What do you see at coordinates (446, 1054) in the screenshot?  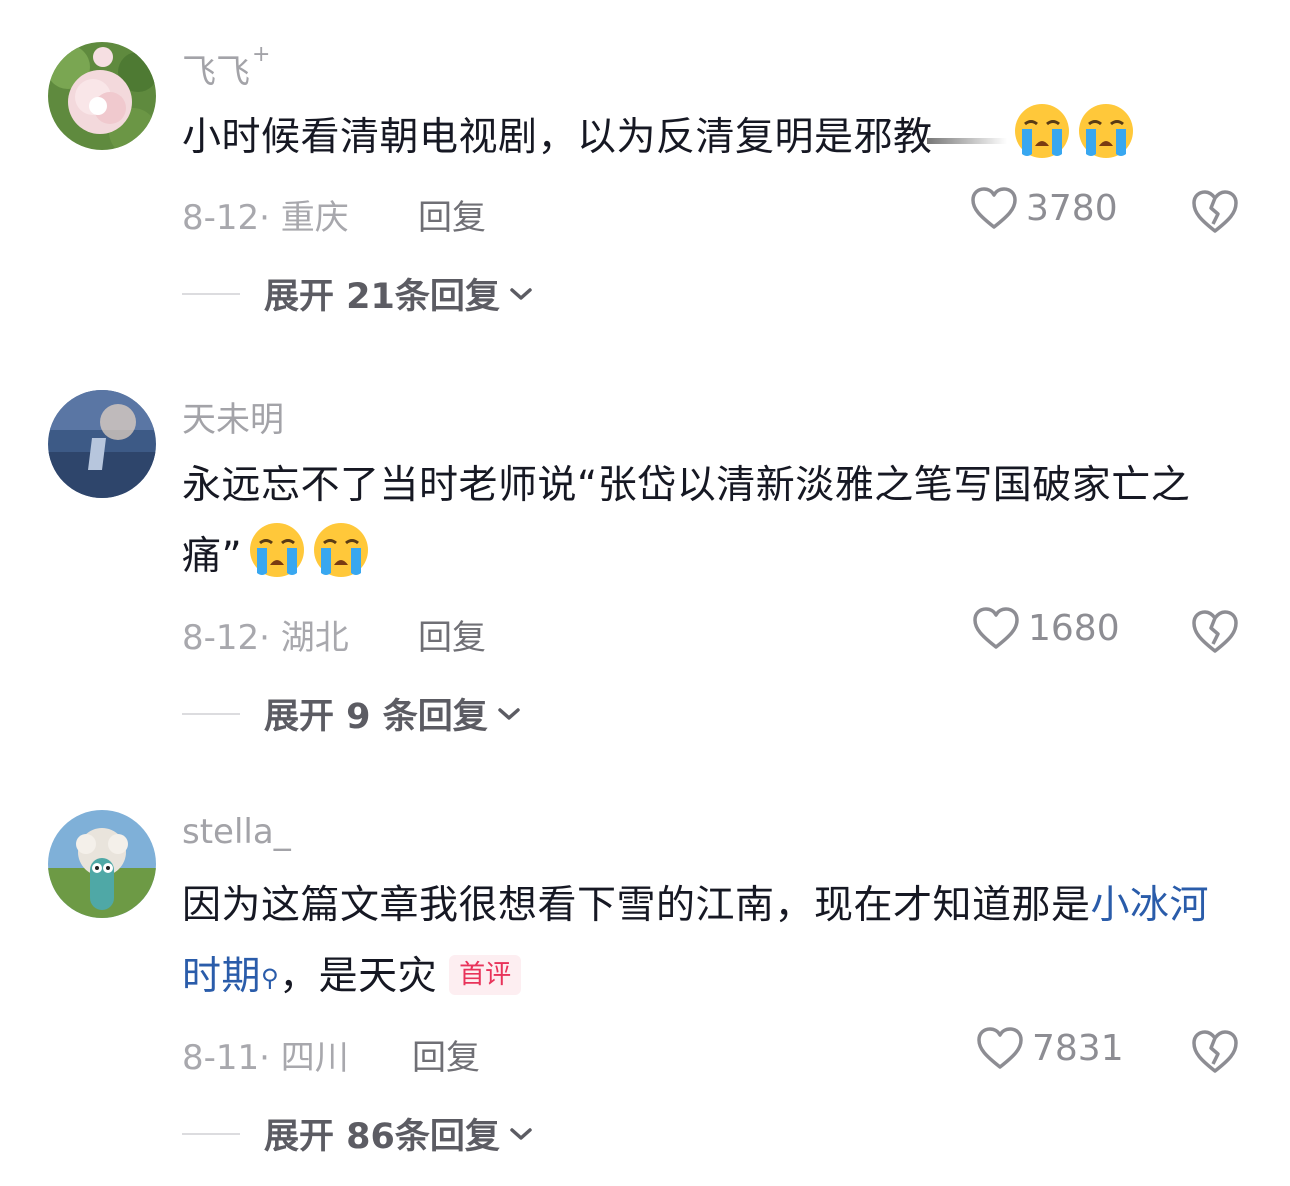 I see `reply-button: 回复` at bounding box center [446, 1054].